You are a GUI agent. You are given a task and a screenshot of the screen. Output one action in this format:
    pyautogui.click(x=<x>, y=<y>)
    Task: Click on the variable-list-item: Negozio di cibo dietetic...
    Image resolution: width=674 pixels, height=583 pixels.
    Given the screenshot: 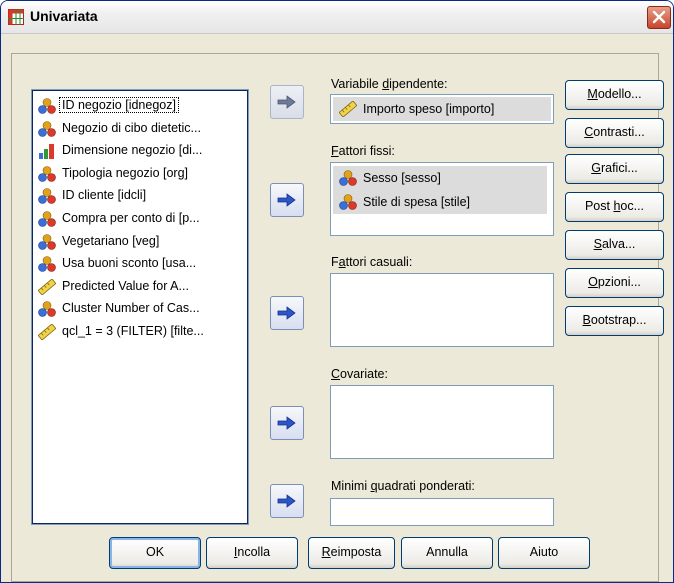 What is the action you would take?
    pyautogui.click(x=140, y=129)
    